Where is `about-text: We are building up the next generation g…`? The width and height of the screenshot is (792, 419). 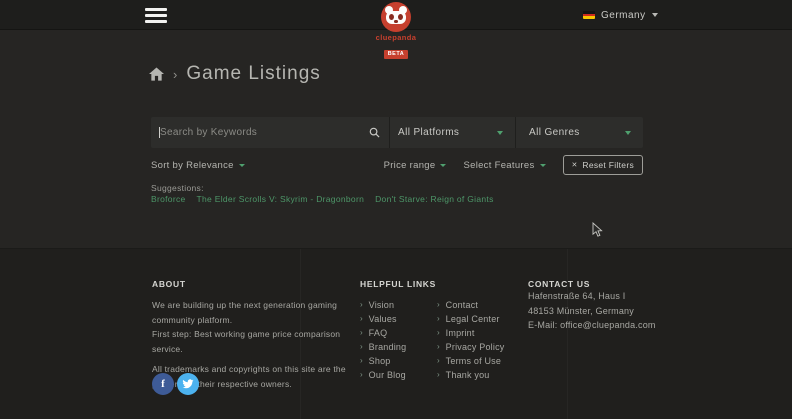 about-text: We are building up the next generation g… is located at coordinates (245, 312).